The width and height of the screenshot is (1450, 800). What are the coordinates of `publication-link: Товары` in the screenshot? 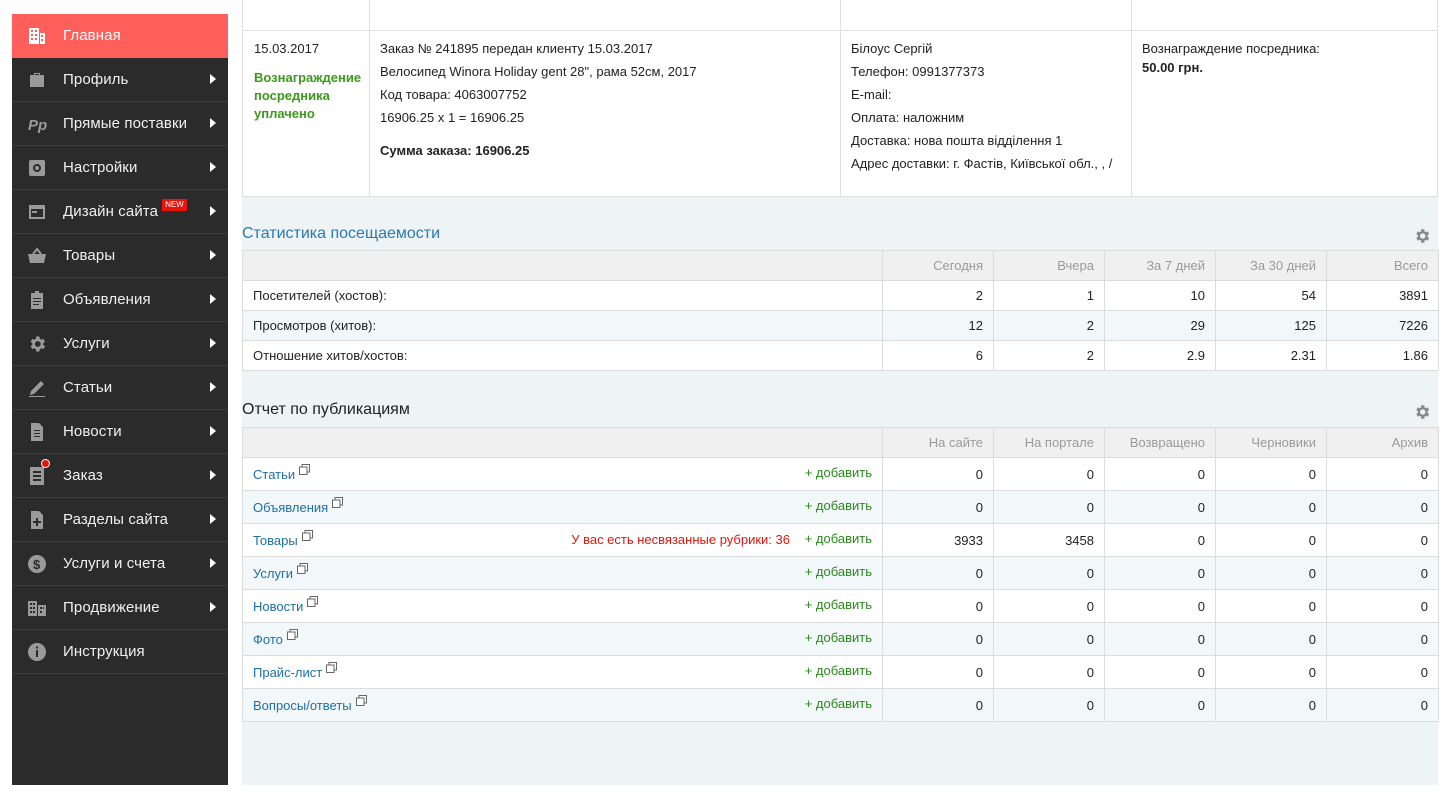 It's located at (275, 540).